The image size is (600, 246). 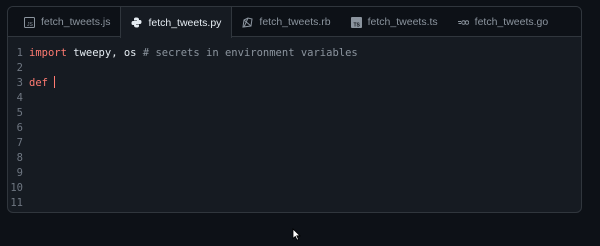 I want to click on go-icon, so click(x=463, y=22).